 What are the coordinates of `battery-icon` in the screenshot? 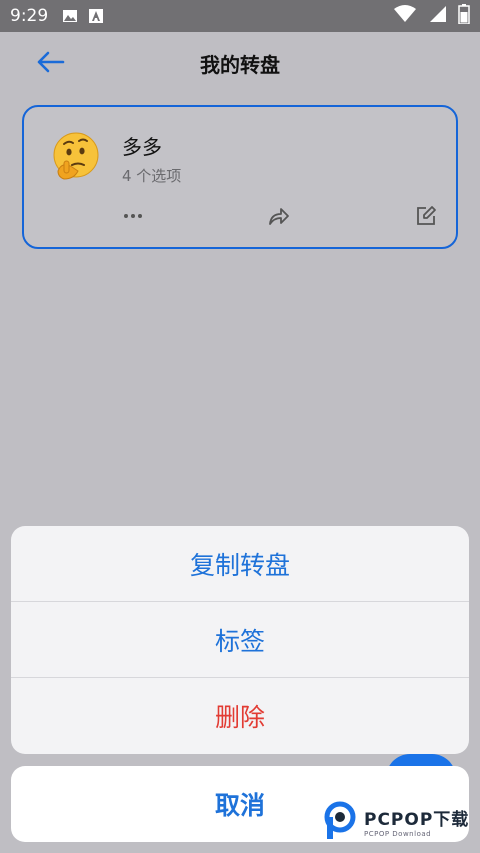 It's located at (464, 16).